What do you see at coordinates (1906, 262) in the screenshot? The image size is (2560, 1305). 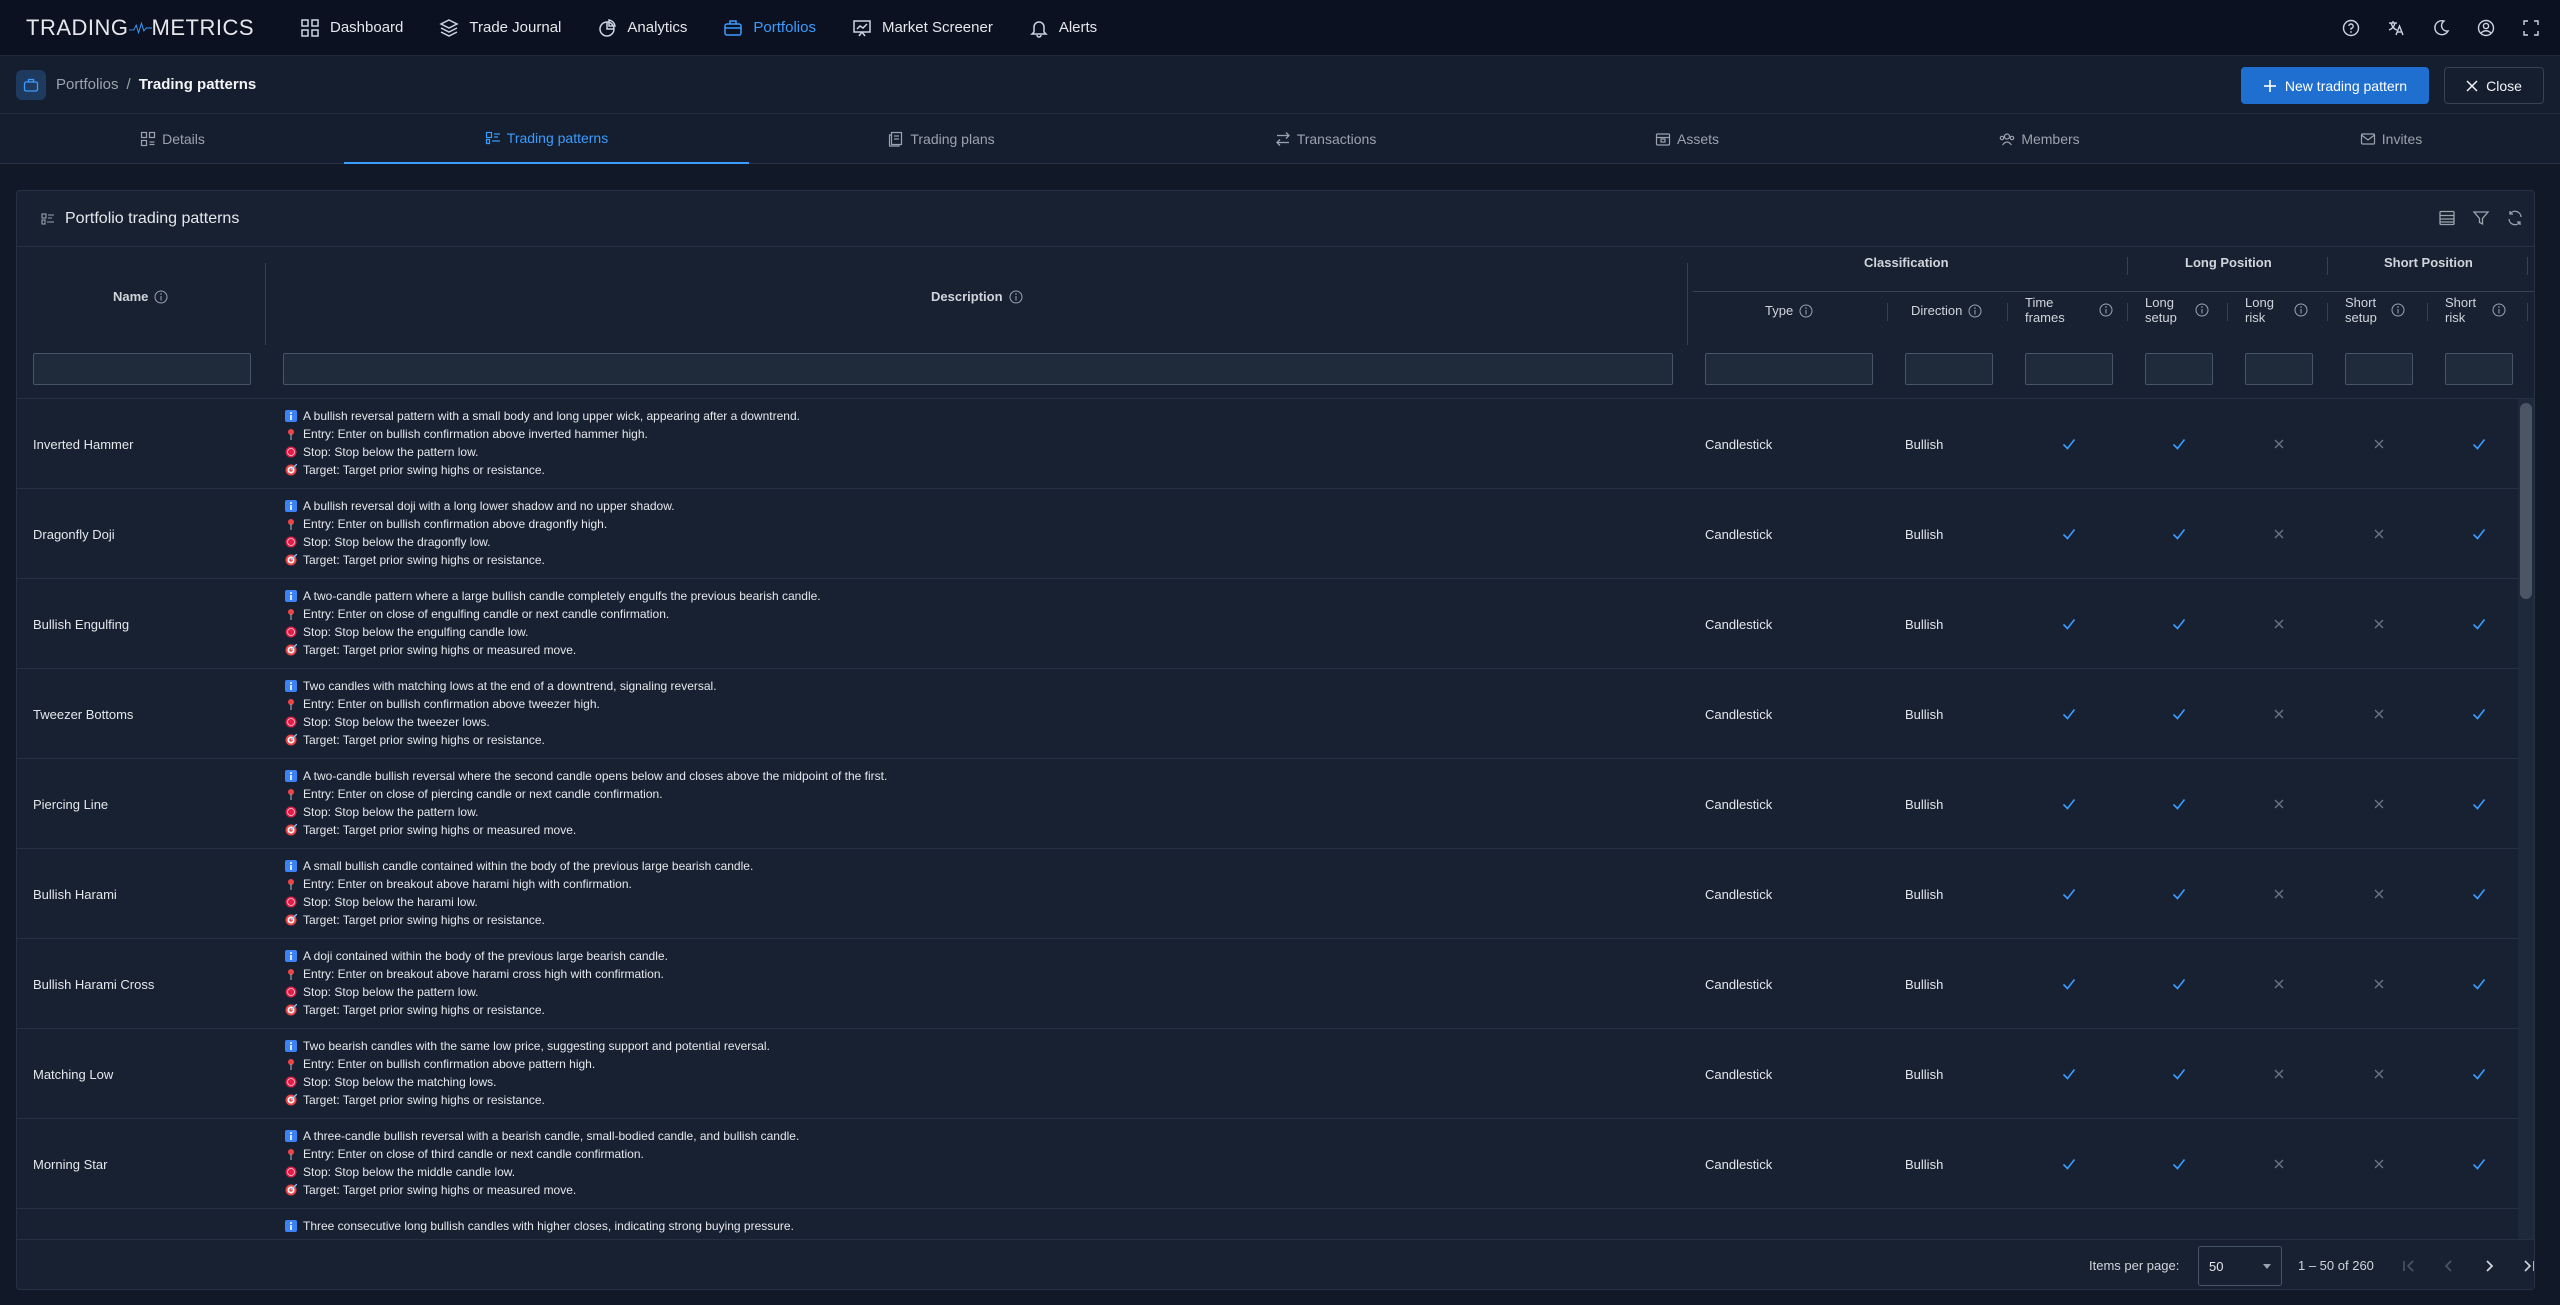 I see `group-label: Classification` at bounding box center [1906, 262].